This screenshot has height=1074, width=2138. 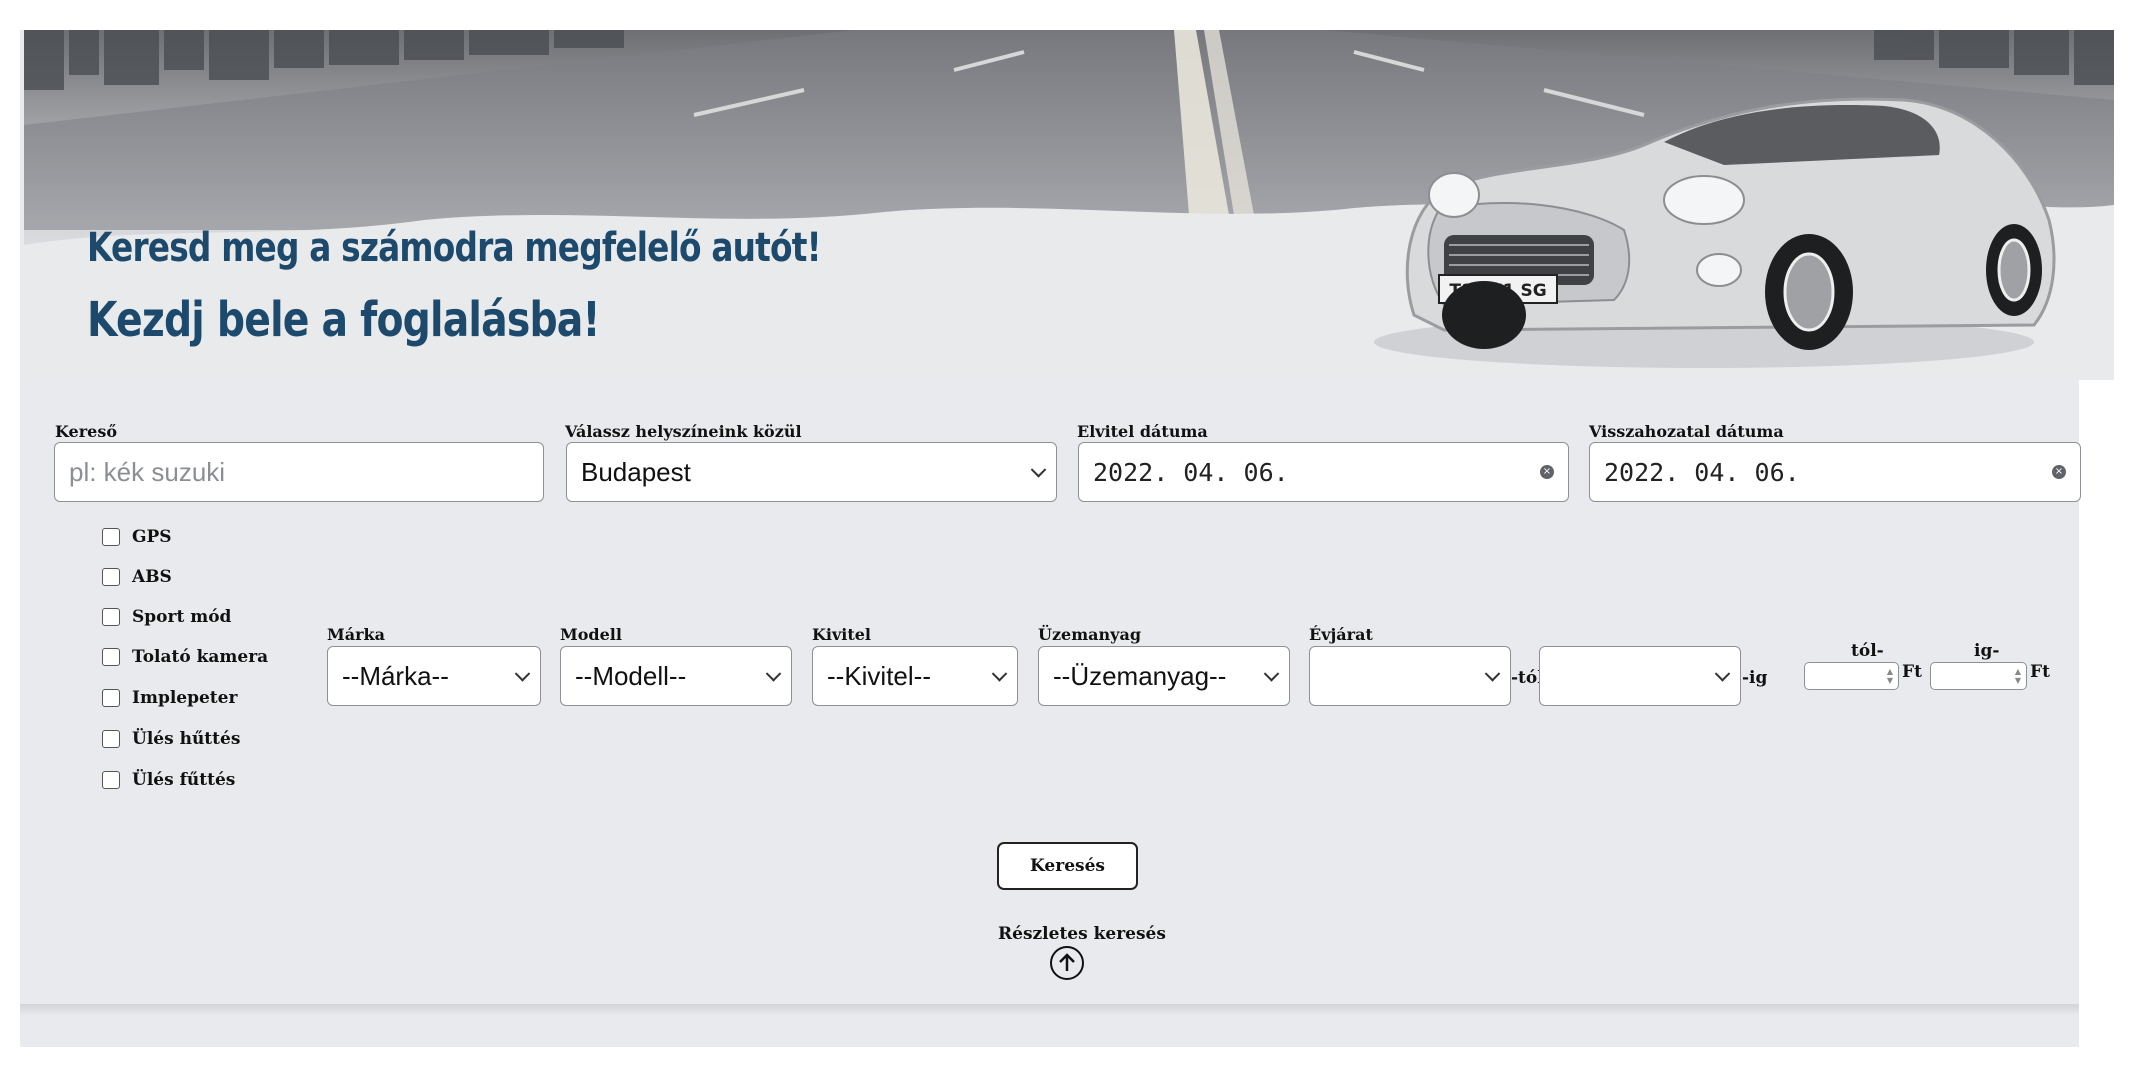 I want to click on body-type-select: --Kivitel--, so click(x=915, y=676).